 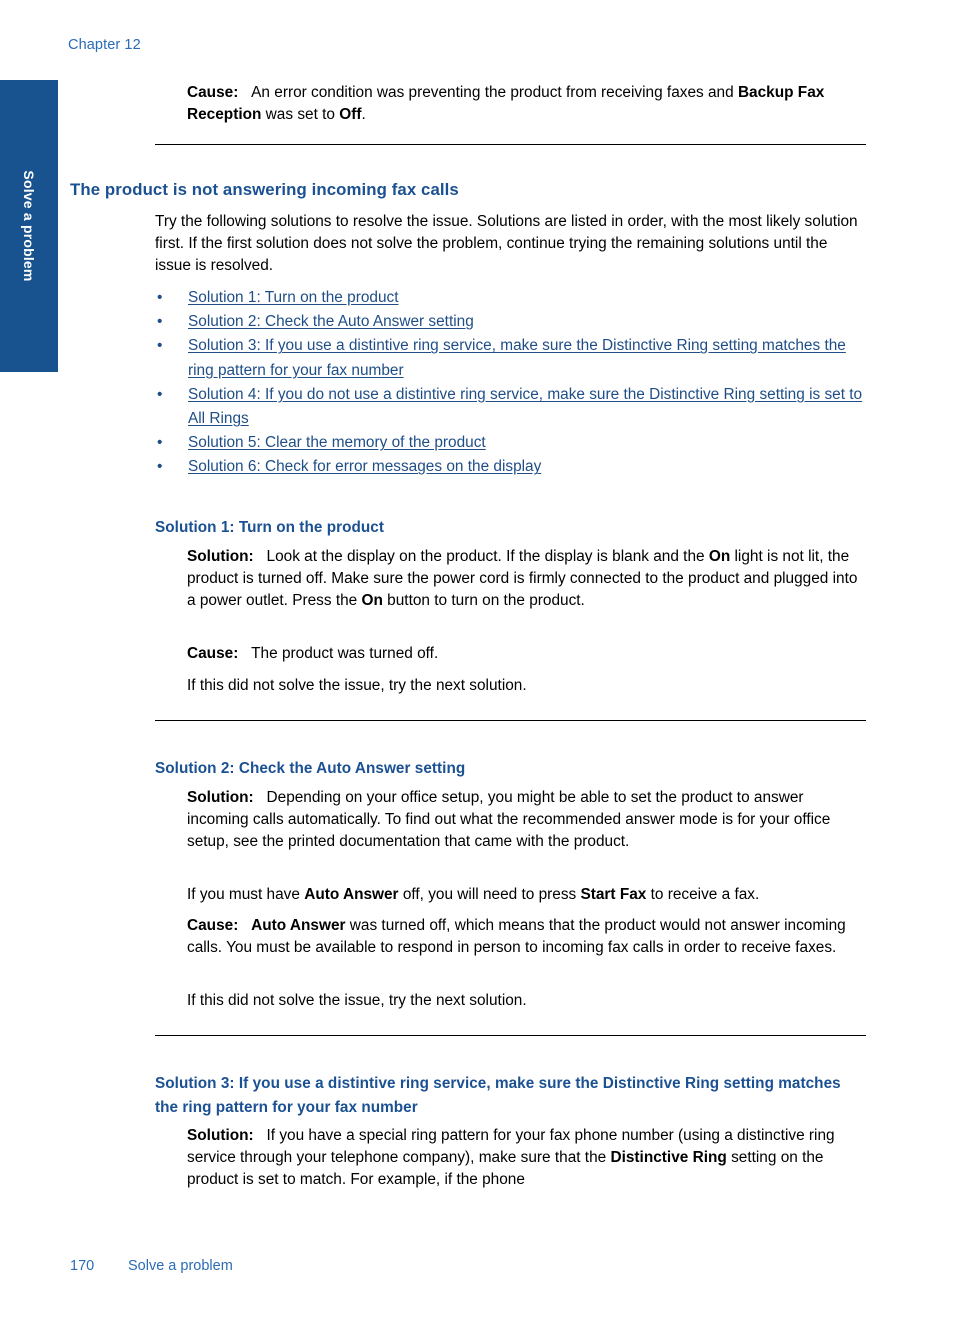 What do you see at coordinates (351, 894) in the screenshot?
I see `solution-2-bold-auto-answer: Auto Answer` at bounding box center [351, 894].